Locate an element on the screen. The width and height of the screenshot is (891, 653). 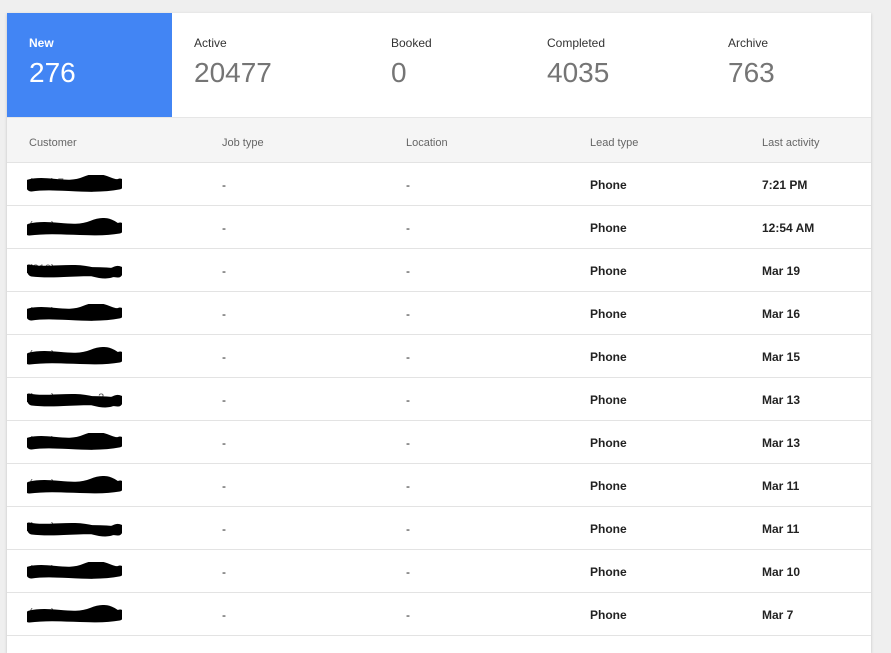
table-row: (___) ___-____ - - Phone Mar 15 is located at coordinates (439, 356).